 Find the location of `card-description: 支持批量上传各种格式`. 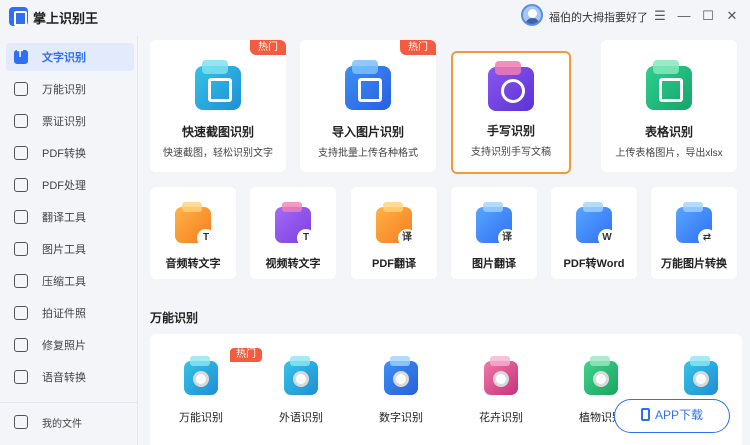

card-description: 支持批量上传各种格式 is located at coordinates (368, 153).